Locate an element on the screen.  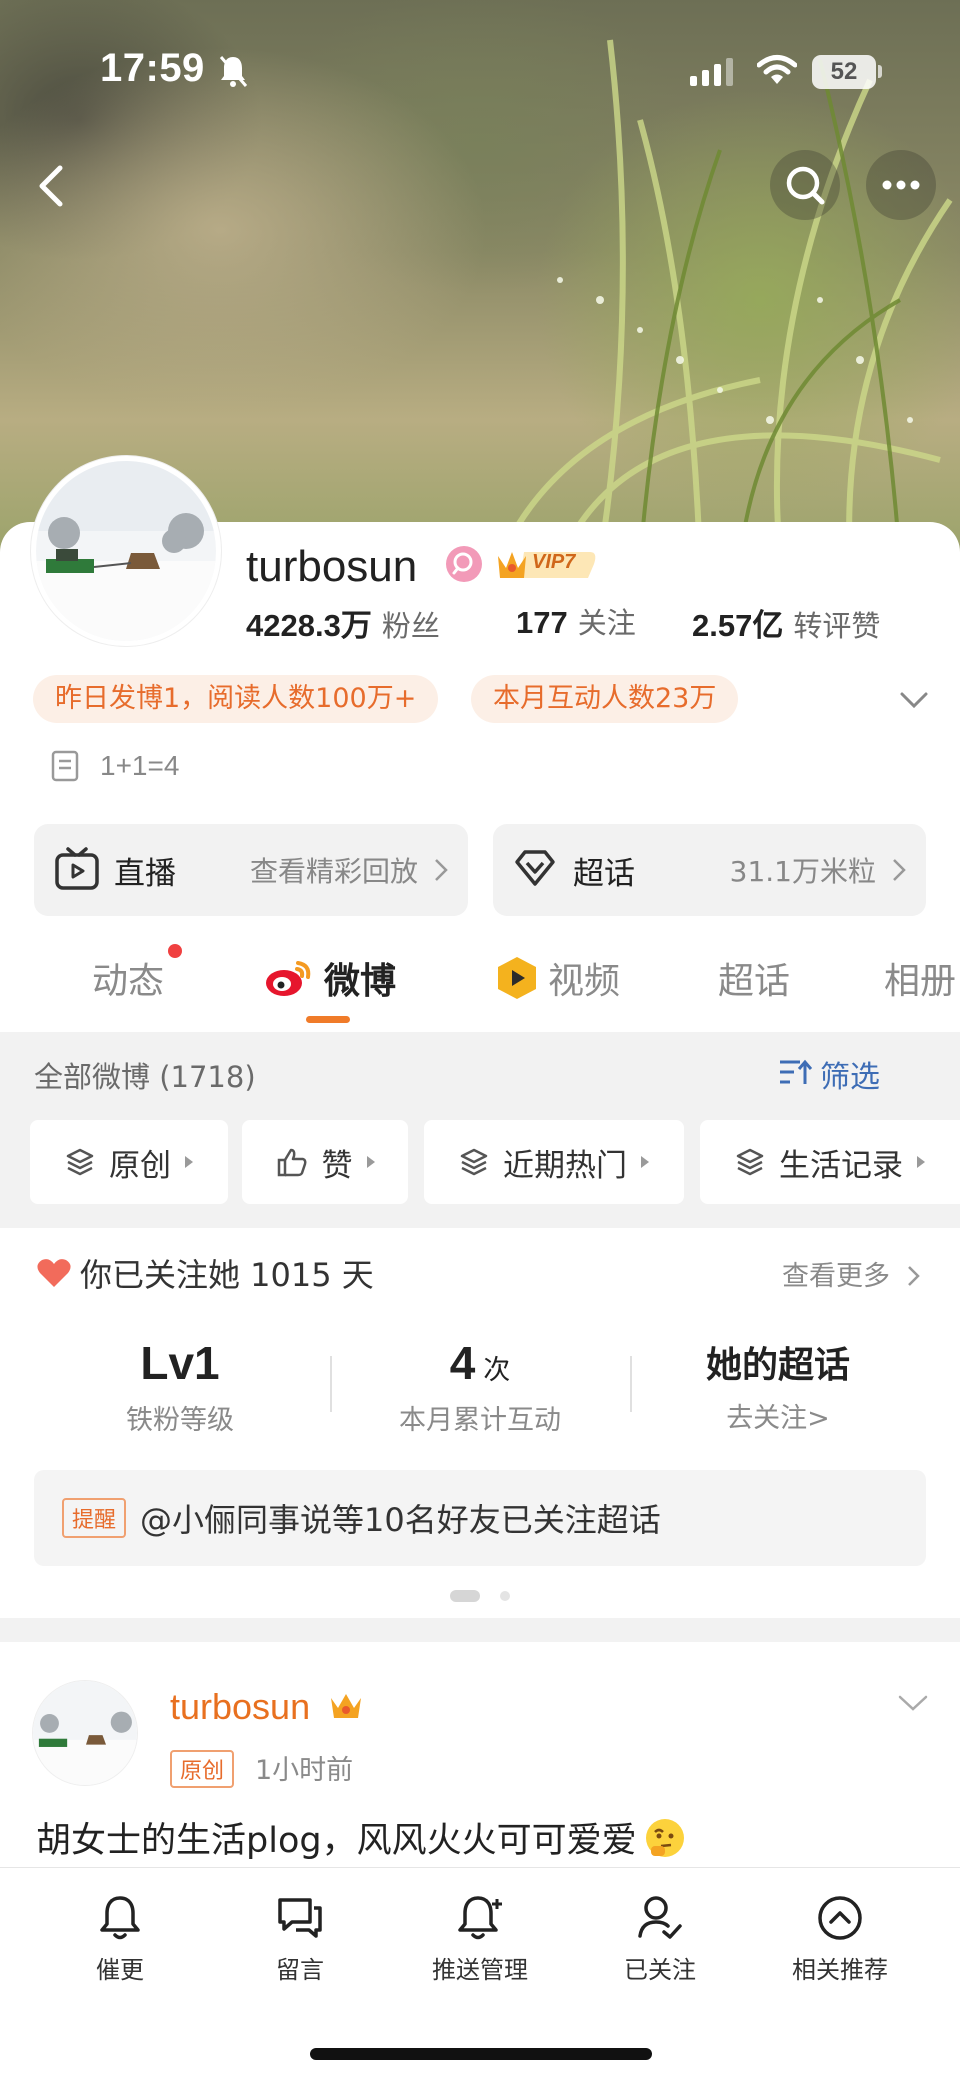
stat-interactions-label: 转评赞 is located at coordinates (837, 626).